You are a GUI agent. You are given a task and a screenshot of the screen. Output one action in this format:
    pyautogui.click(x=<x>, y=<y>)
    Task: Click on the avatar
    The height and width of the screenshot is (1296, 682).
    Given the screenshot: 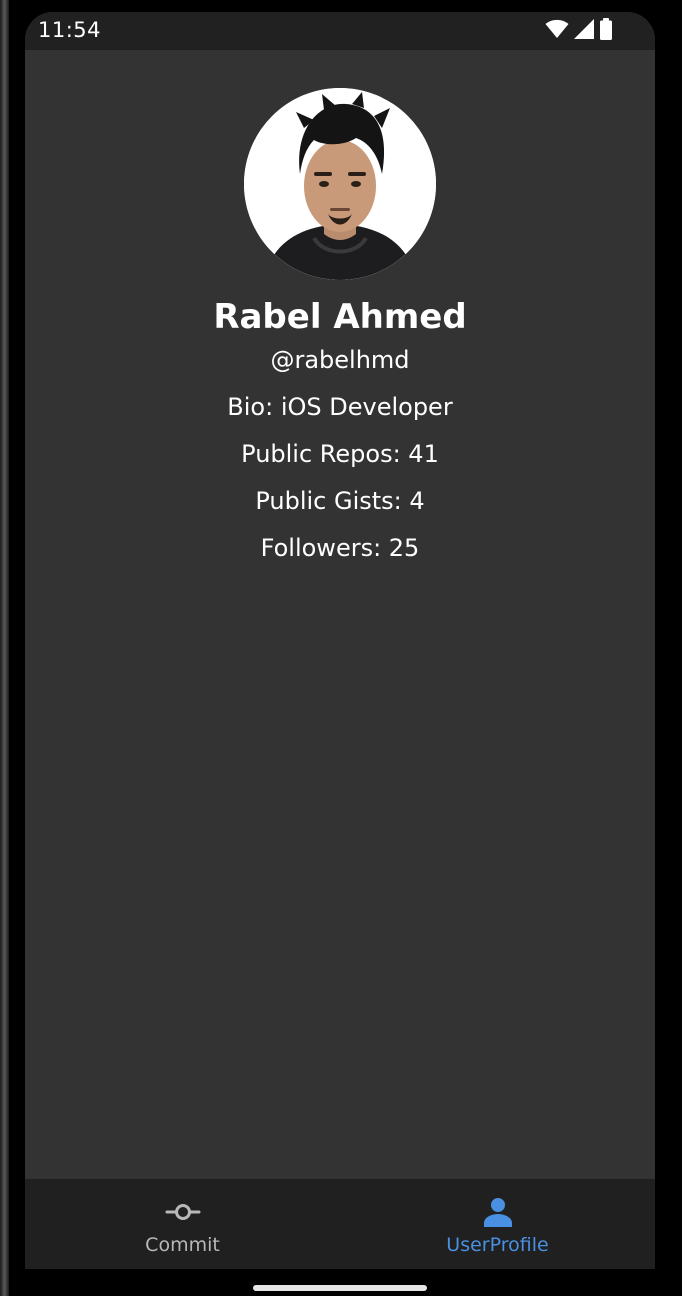 What is the action you would take?
    pyautogui.click(x=340, y=184)
    